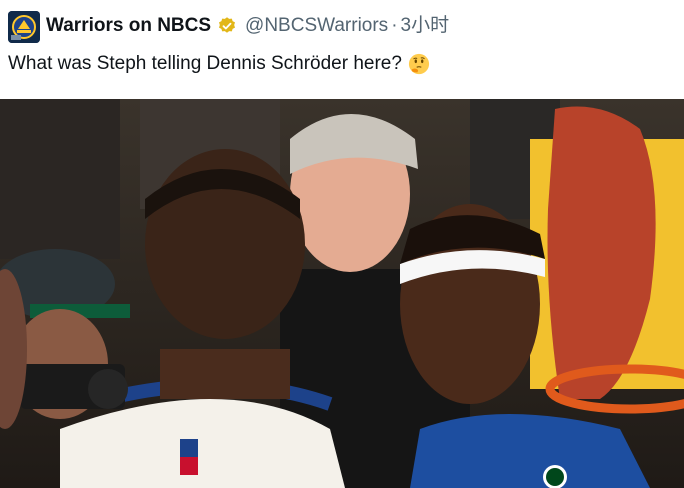  Describe the element at coordinates (227, 26) in the screenshot. I see `verified-badge-icon` at that location.